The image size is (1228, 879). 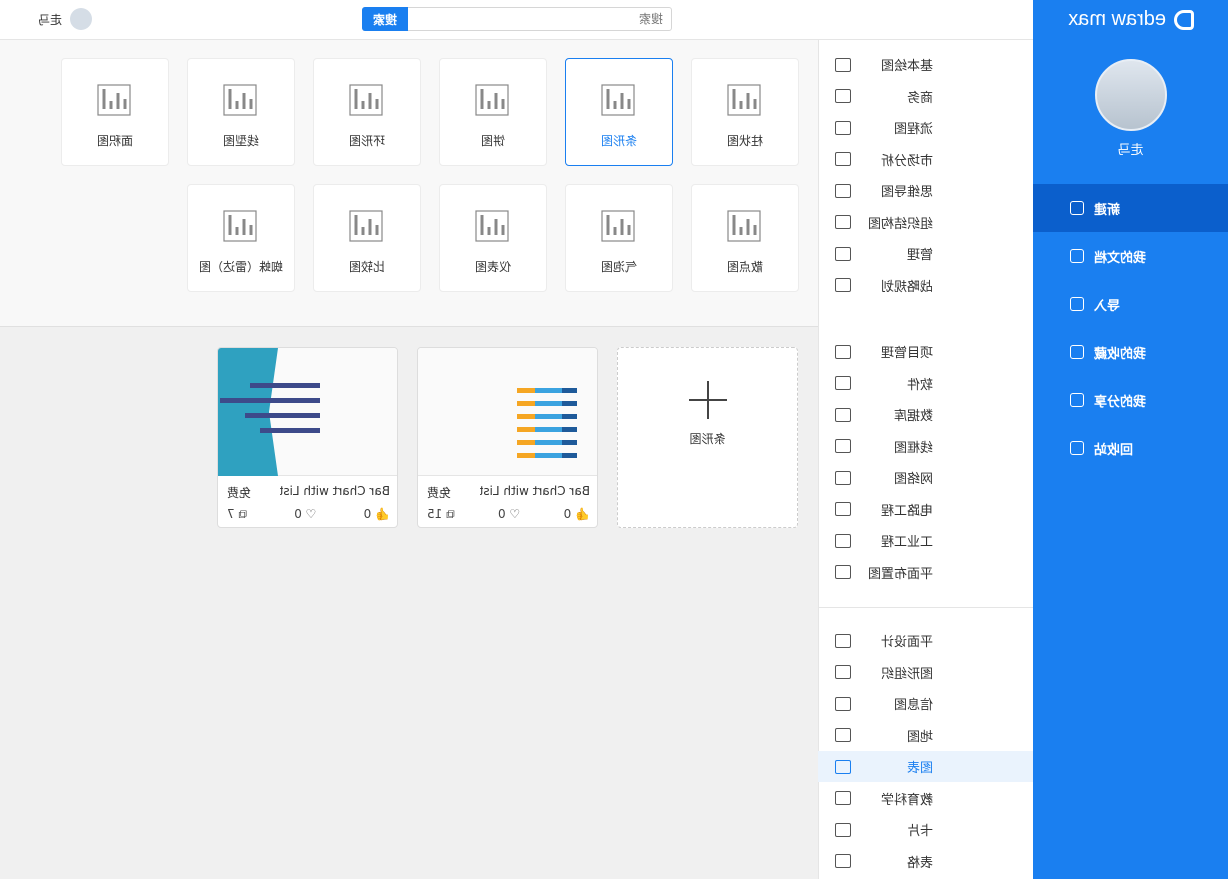 I want to click on chart-type-card: 仪表图, so click(x=493, y=238).